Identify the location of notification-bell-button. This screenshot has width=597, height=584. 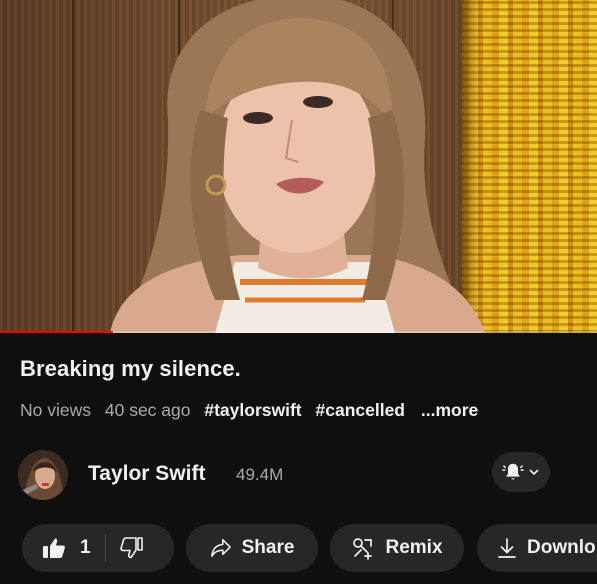
(521, 472).